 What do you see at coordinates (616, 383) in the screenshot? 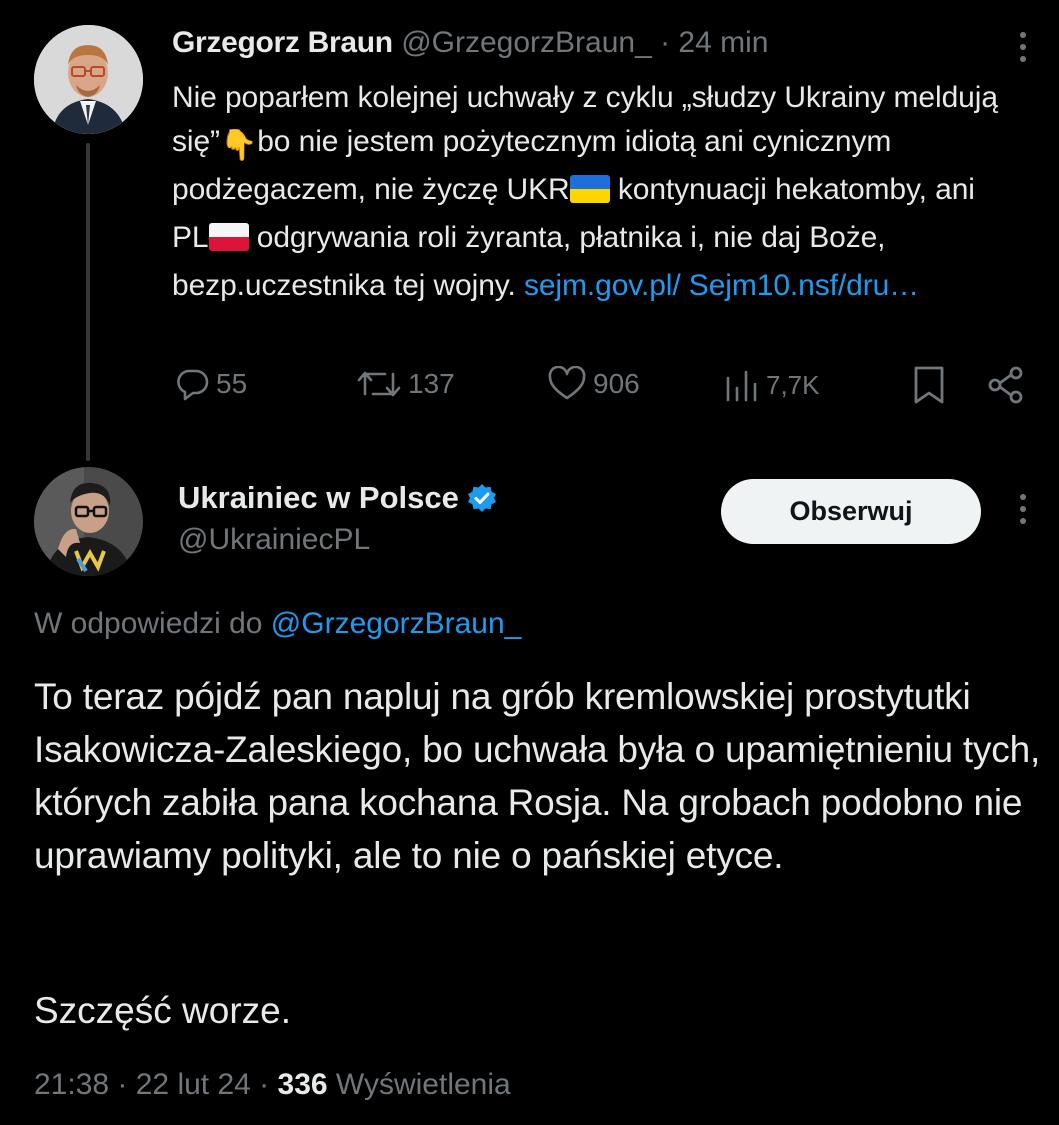
I see `like-count: 906` at bounding box center [616, 383].